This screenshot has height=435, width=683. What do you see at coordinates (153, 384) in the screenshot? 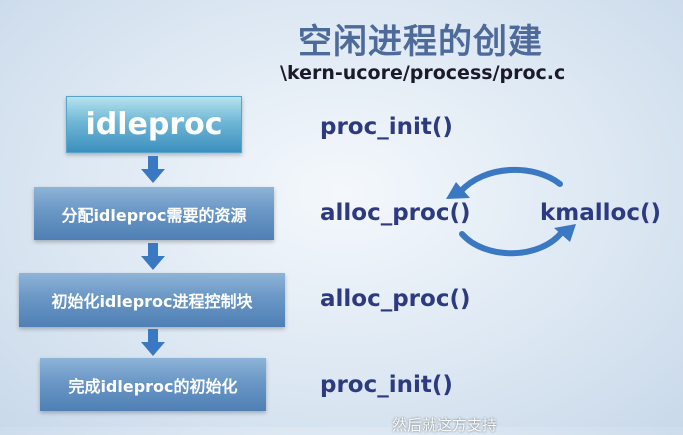
I see `finish-init-box: 完成idleproc的初始化` at bounding box center [153, 384].